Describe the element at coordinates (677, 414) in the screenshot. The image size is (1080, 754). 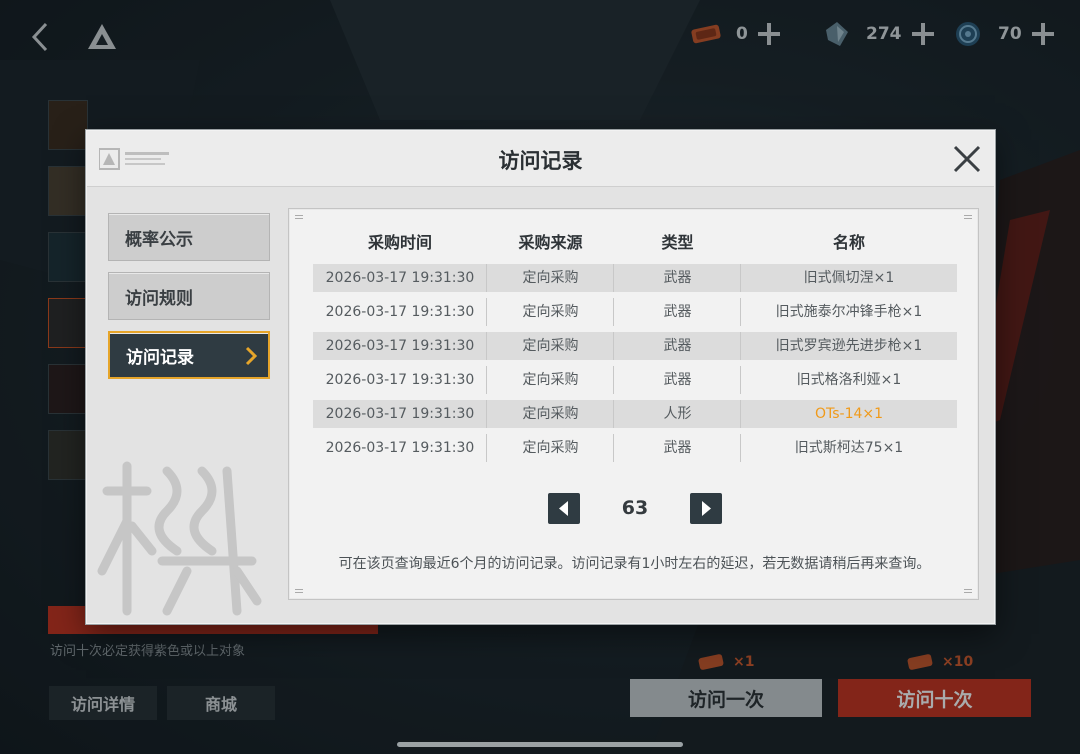
I see `cell-type: 人形` at that location.